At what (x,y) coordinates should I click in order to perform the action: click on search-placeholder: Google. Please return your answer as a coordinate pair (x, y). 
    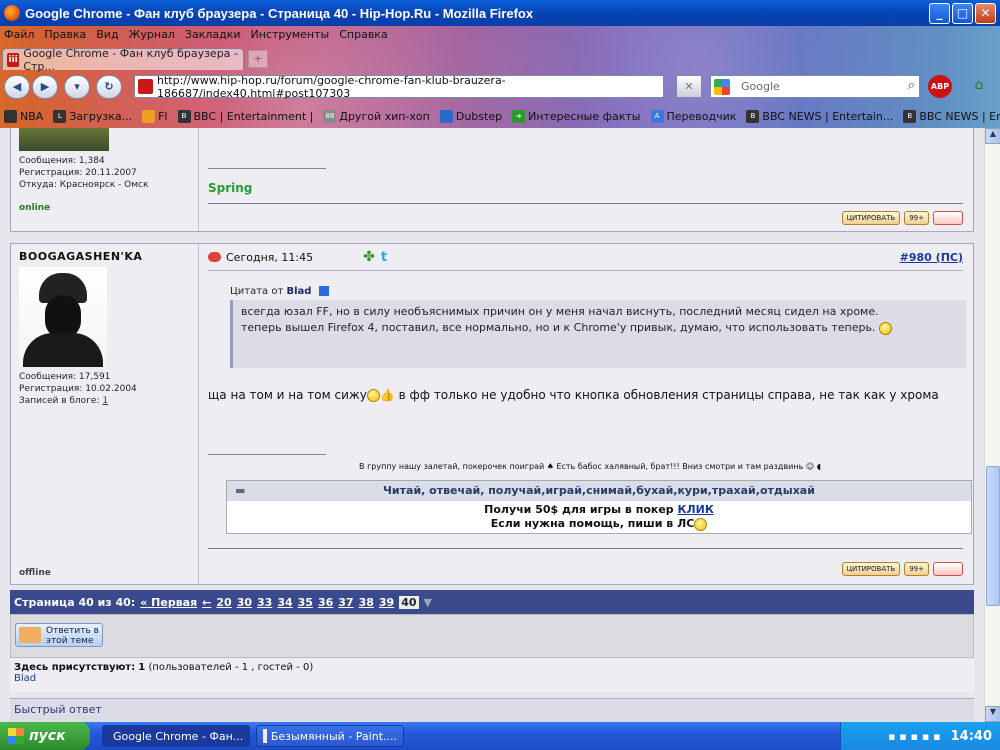
    Looking at the image, I should click on (760, 86).